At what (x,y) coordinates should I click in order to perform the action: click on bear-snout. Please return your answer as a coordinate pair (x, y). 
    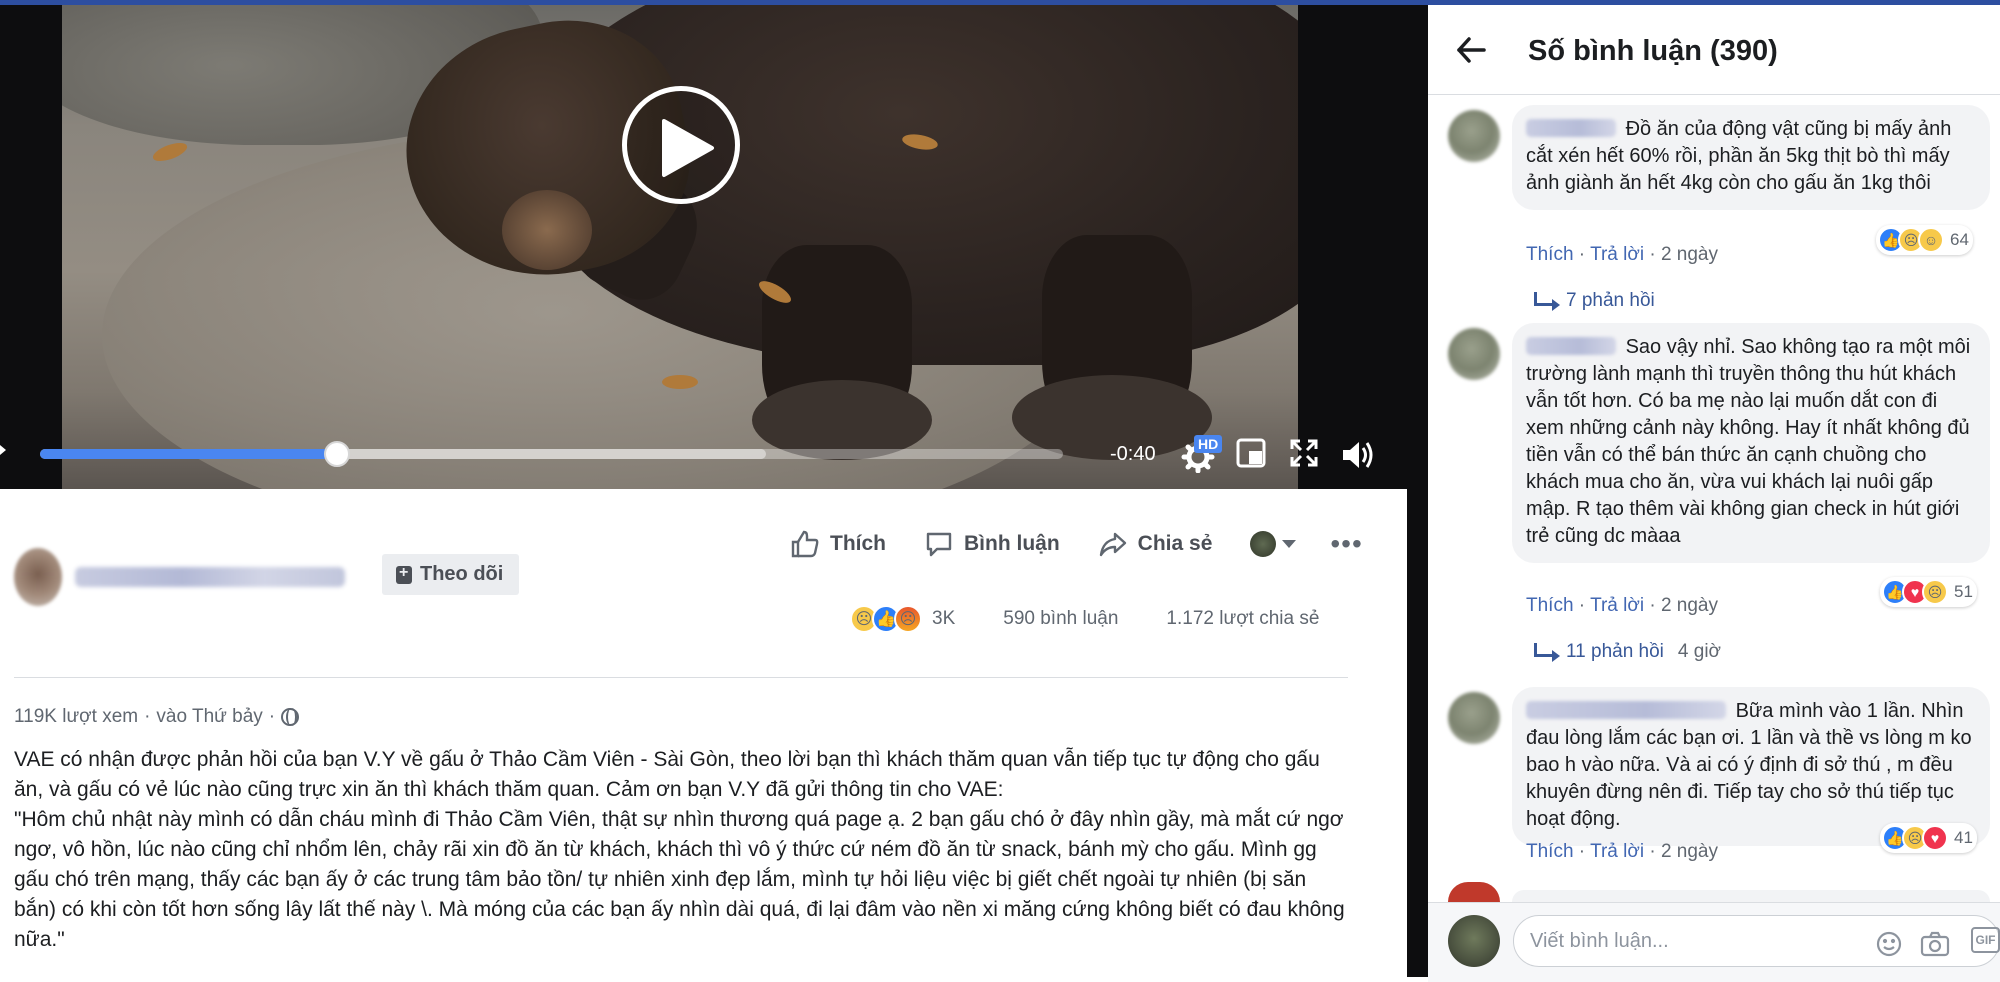
    Looking at the image, I should click on (547, 230).